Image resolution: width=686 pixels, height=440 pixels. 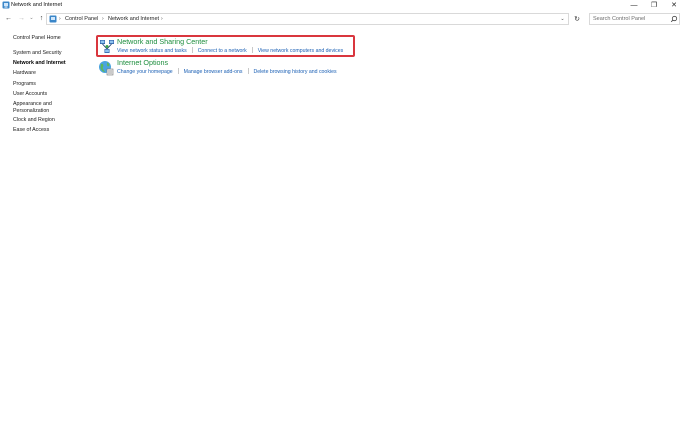 I want to click on title-bar: Network and Internet — ❐ ✕, so click(x=343, y=5).